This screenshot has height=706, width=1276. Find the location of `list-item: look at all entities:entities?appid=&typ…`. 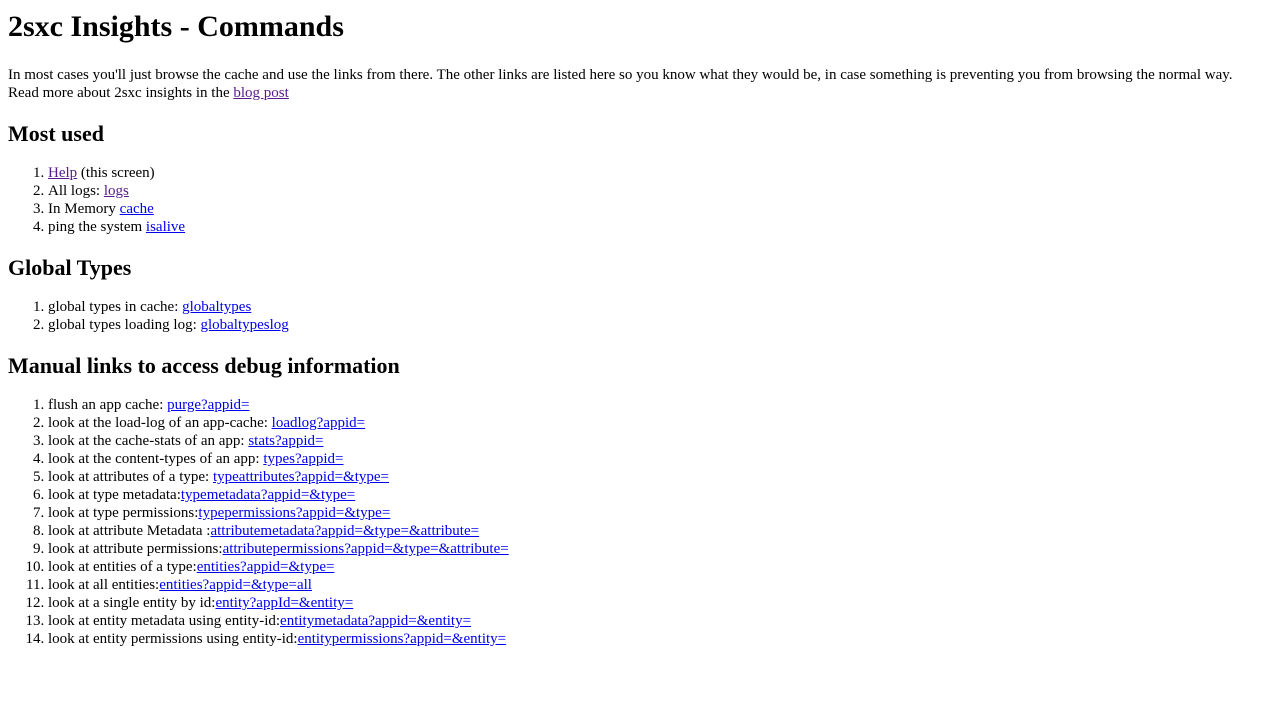

list-item: look at all entities:entities?appid=&typ… is located at coordinates (658, 585).